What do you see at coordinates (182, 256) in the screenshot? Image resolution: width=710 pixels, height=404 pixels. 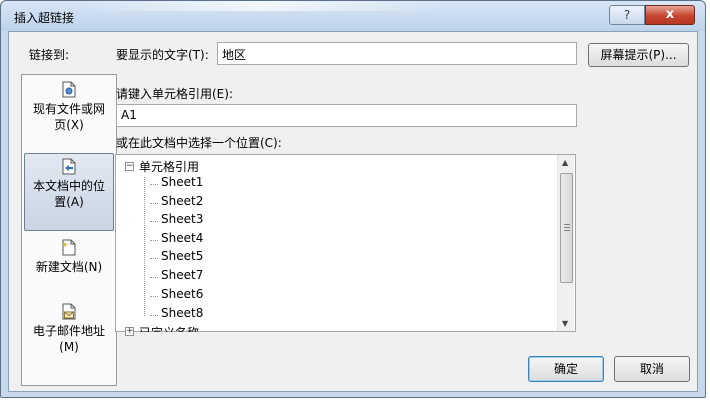 I see `tree-node-sheet5: Sheet5` at bounding box center [182, 256].